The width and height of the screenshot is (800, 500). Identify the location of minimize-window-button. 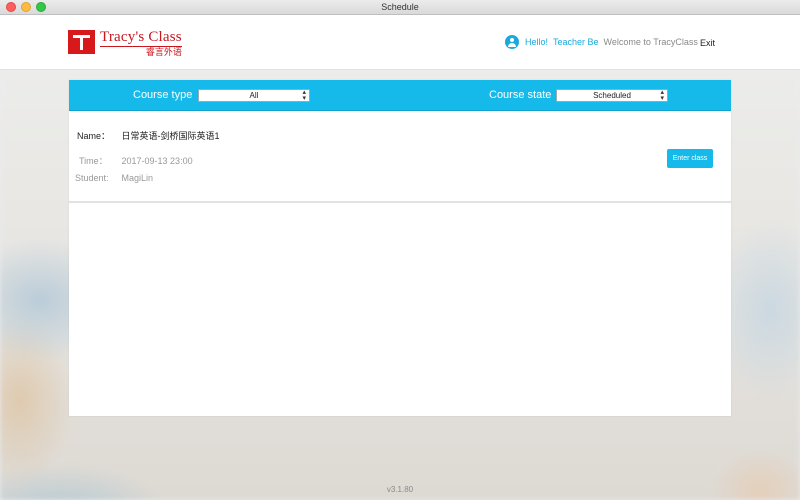
(26, 7).